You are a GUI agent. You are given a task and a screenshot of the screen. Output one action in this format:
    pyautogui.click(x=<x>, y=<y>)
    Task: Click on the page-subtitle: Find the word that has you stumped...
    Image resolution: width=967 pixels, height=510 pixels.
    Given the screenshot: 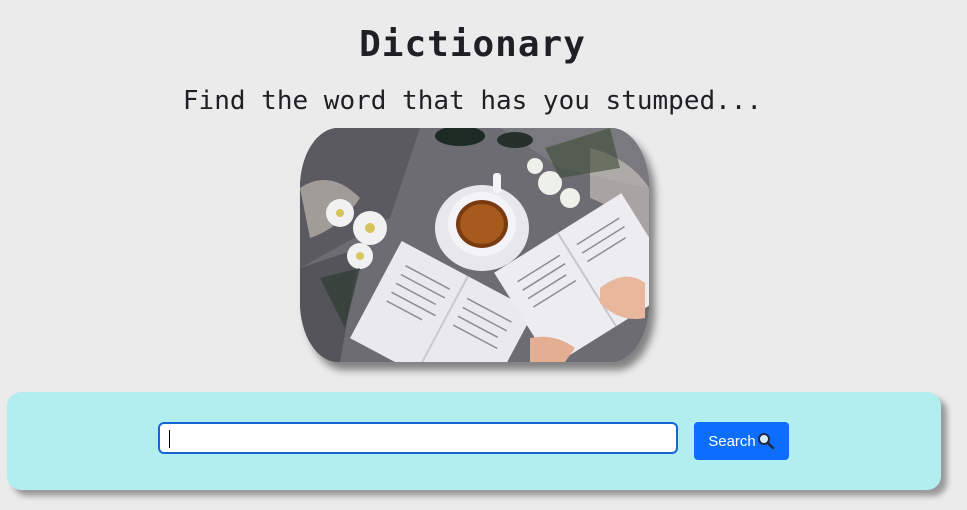 What is the action you would take?
    pyautogui.click(x=472, y=101)
    